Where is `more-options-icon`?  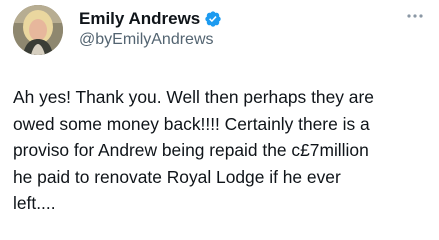 more-options-icon is located at coordinates (415, 16).